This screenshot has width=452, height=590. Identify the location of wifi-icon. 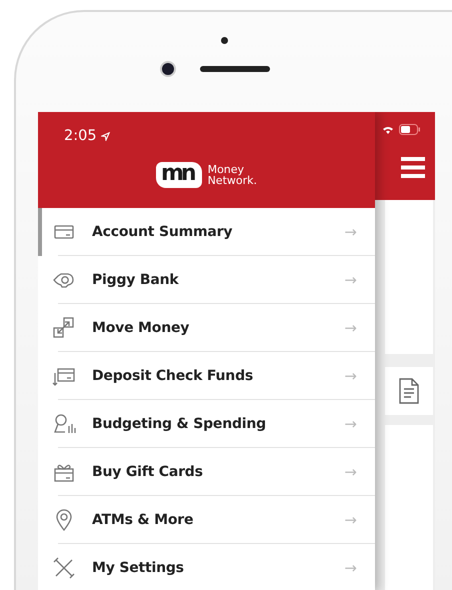
(388, 130).